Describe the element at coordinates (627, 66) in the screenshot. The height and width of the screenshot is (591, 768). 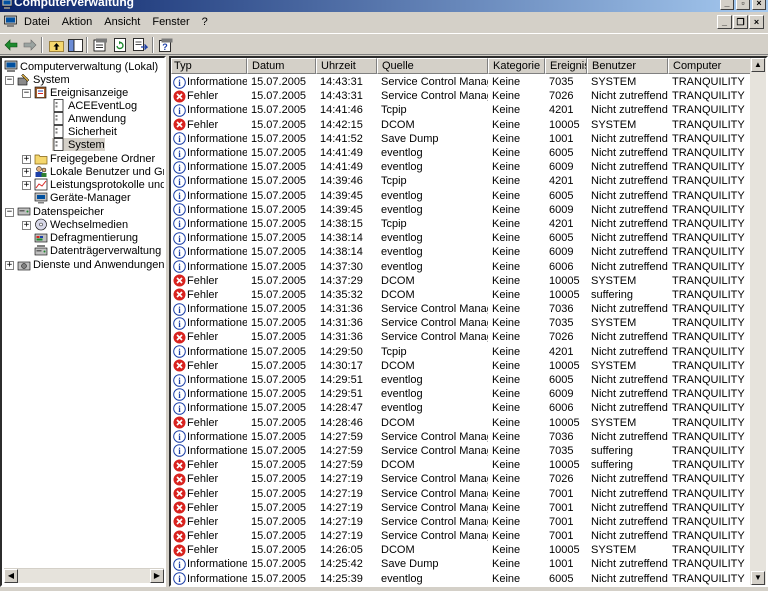
I see `column-header-benutzer: Benutzer` at that location.